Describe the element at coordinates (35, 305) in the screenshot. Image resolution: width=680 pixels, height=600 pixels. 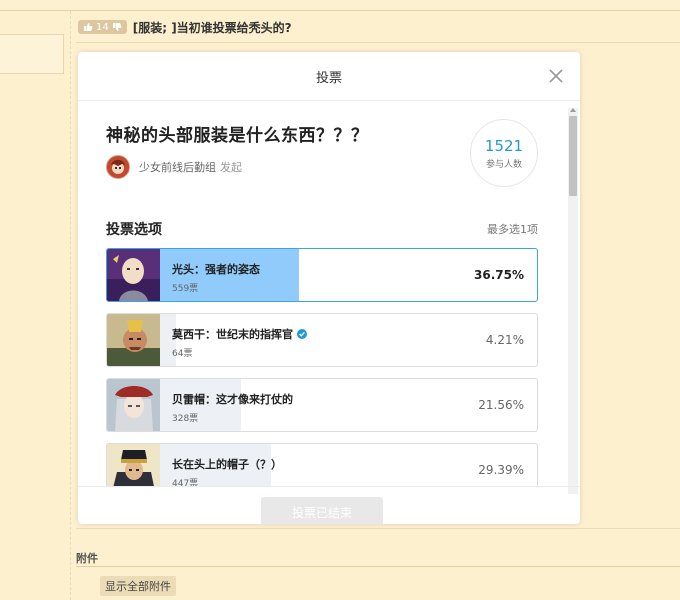
I see `left-column` at that location.